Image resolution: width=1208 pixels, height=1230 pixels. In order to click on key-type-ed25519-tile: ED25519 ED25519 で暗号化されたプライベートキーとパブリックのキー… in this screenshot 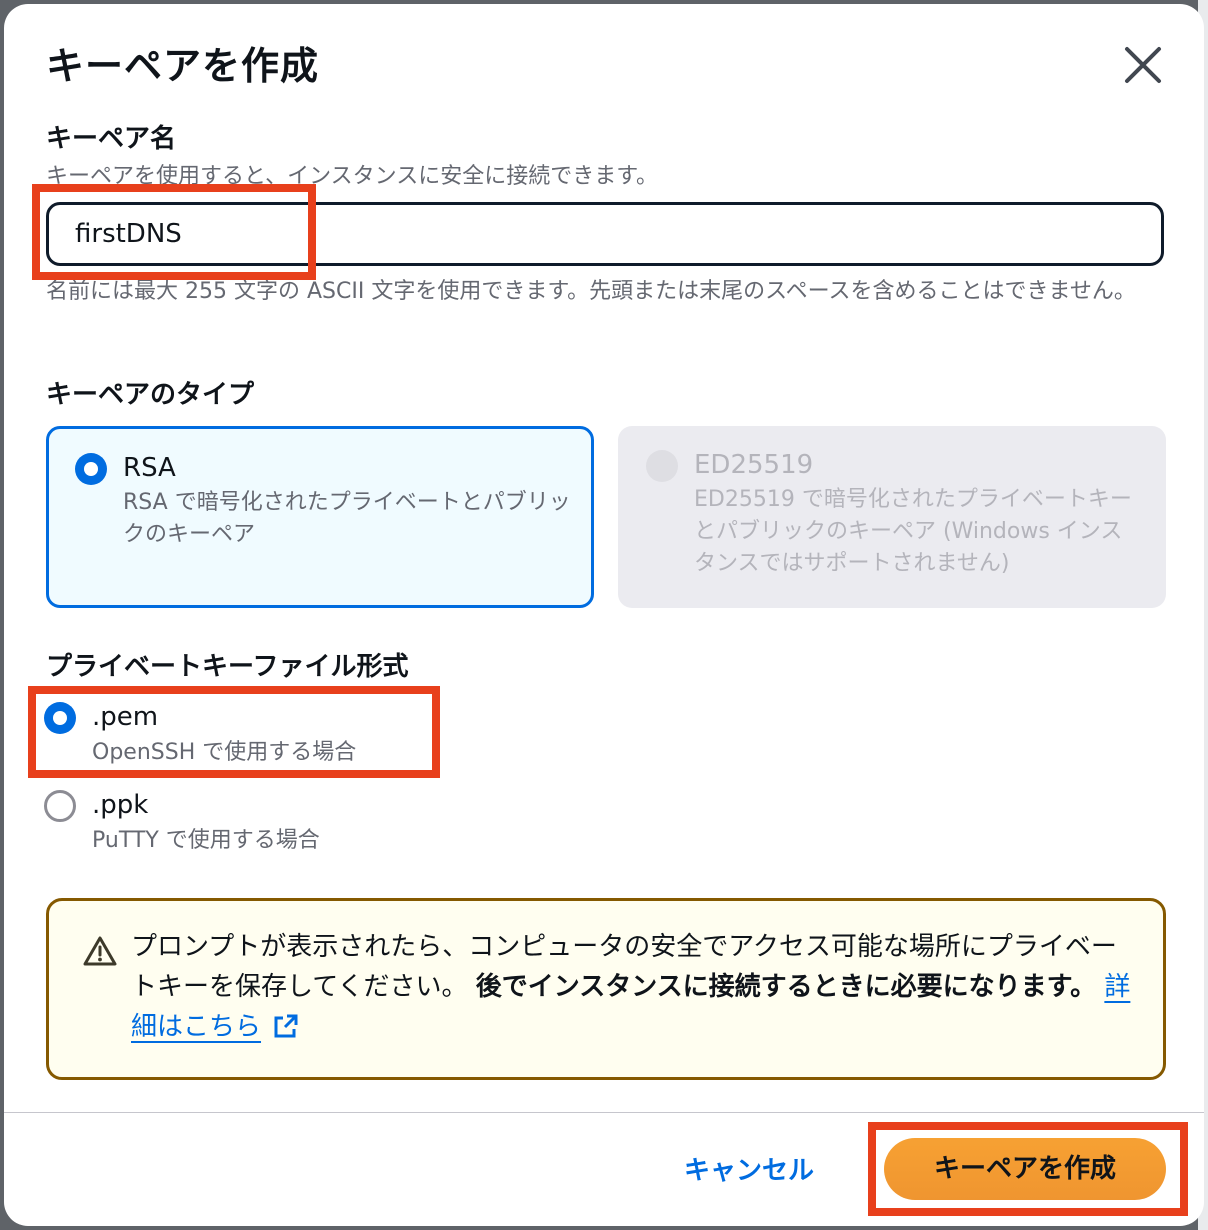, I will do `click(892, 517)`.